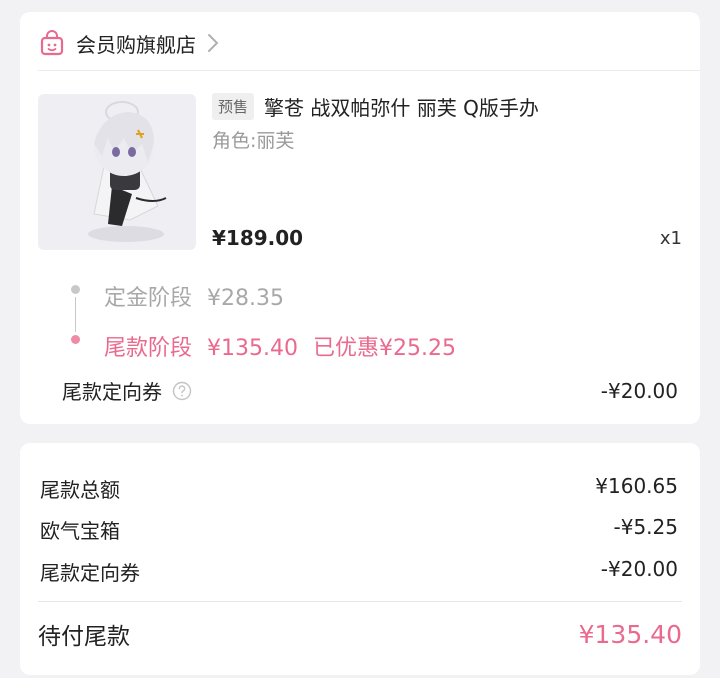 Image resolution: width=720 pixels, height=678 pixels. What do you see at coordinates (630, 634) in the screenshot?
I see `pending-balance-value: ¥135.40` at bounding box center [630, 634].